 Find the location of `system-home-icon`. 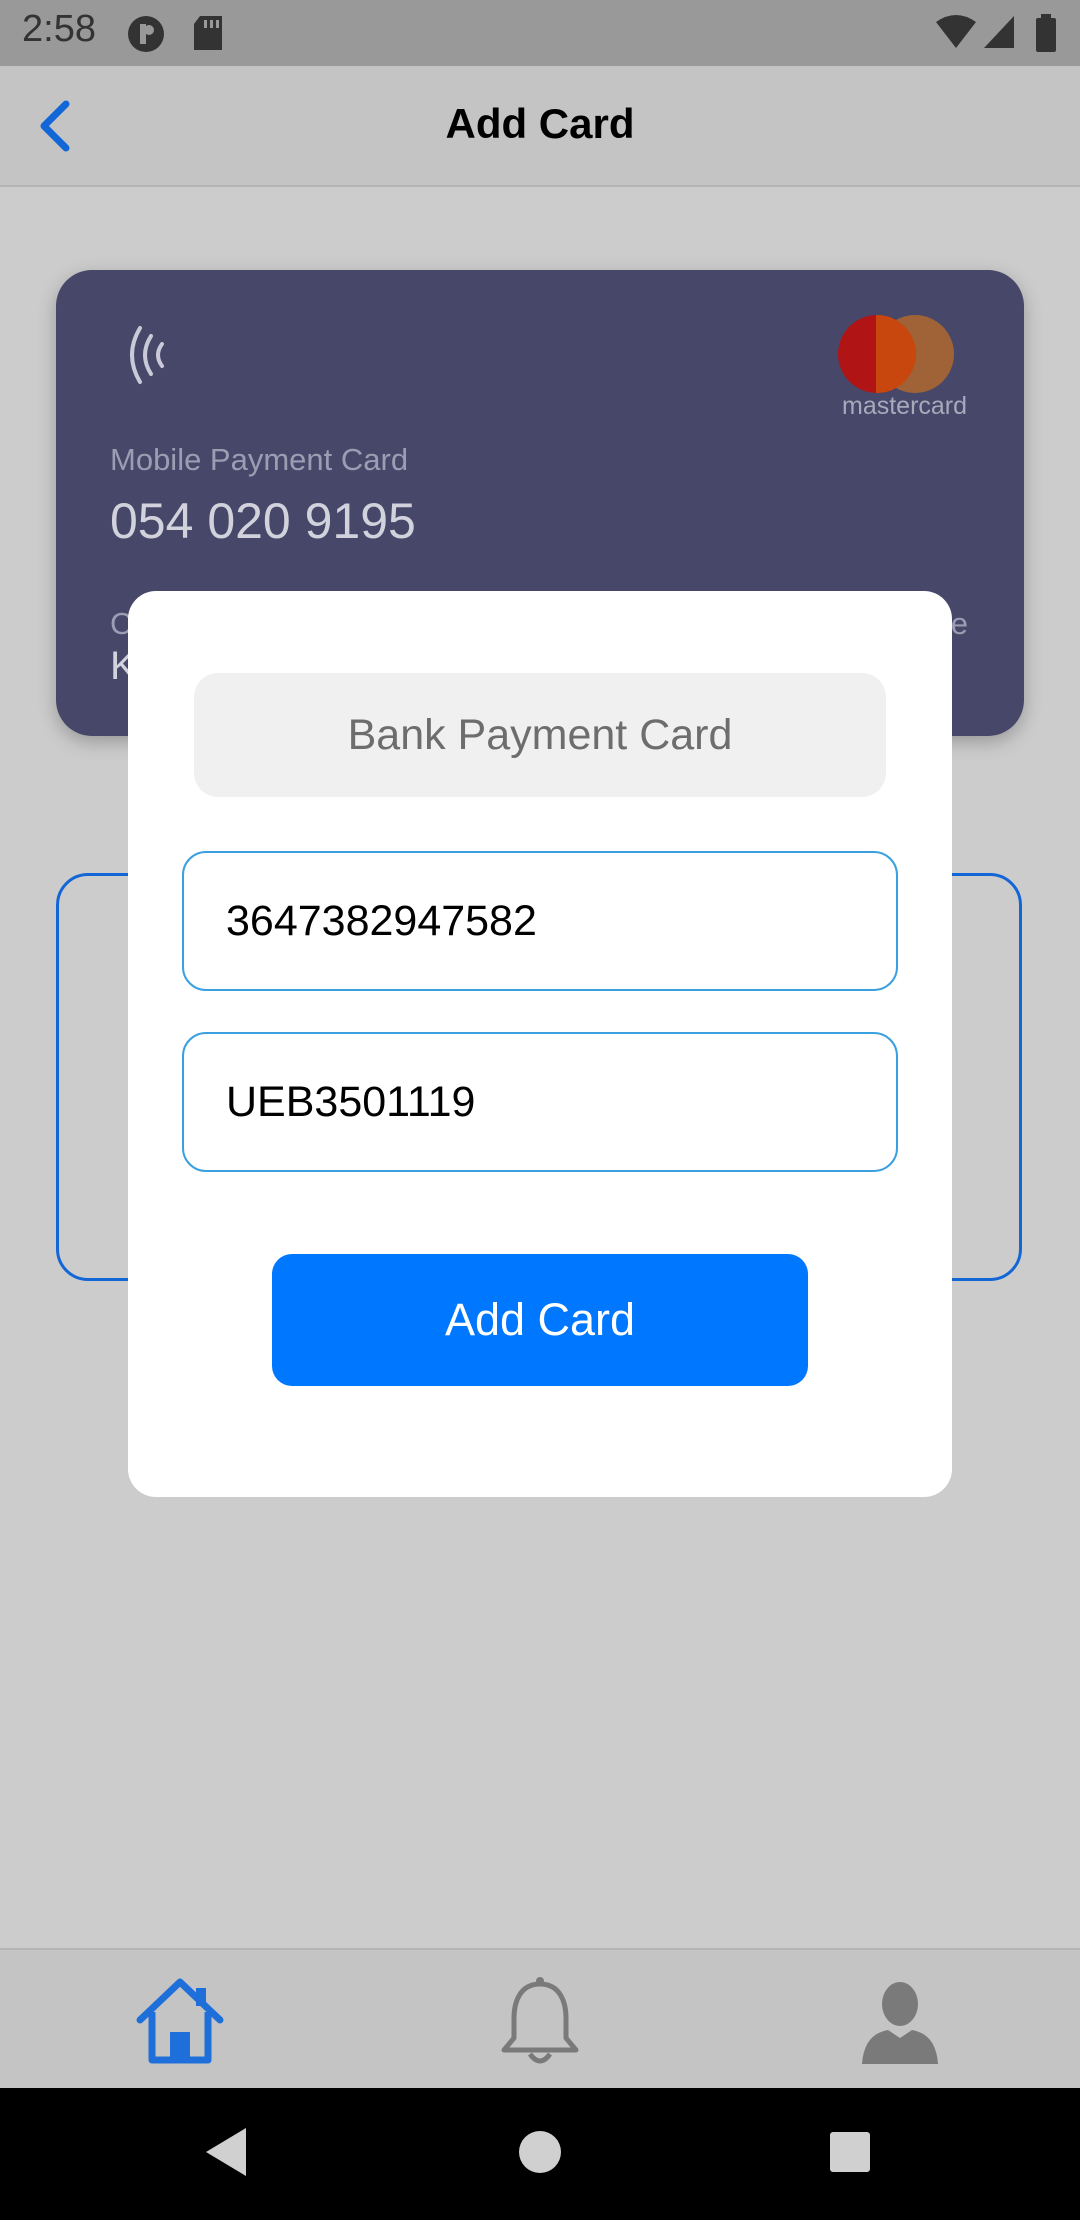

system-home-icon is located at coordinates (540, 2152).